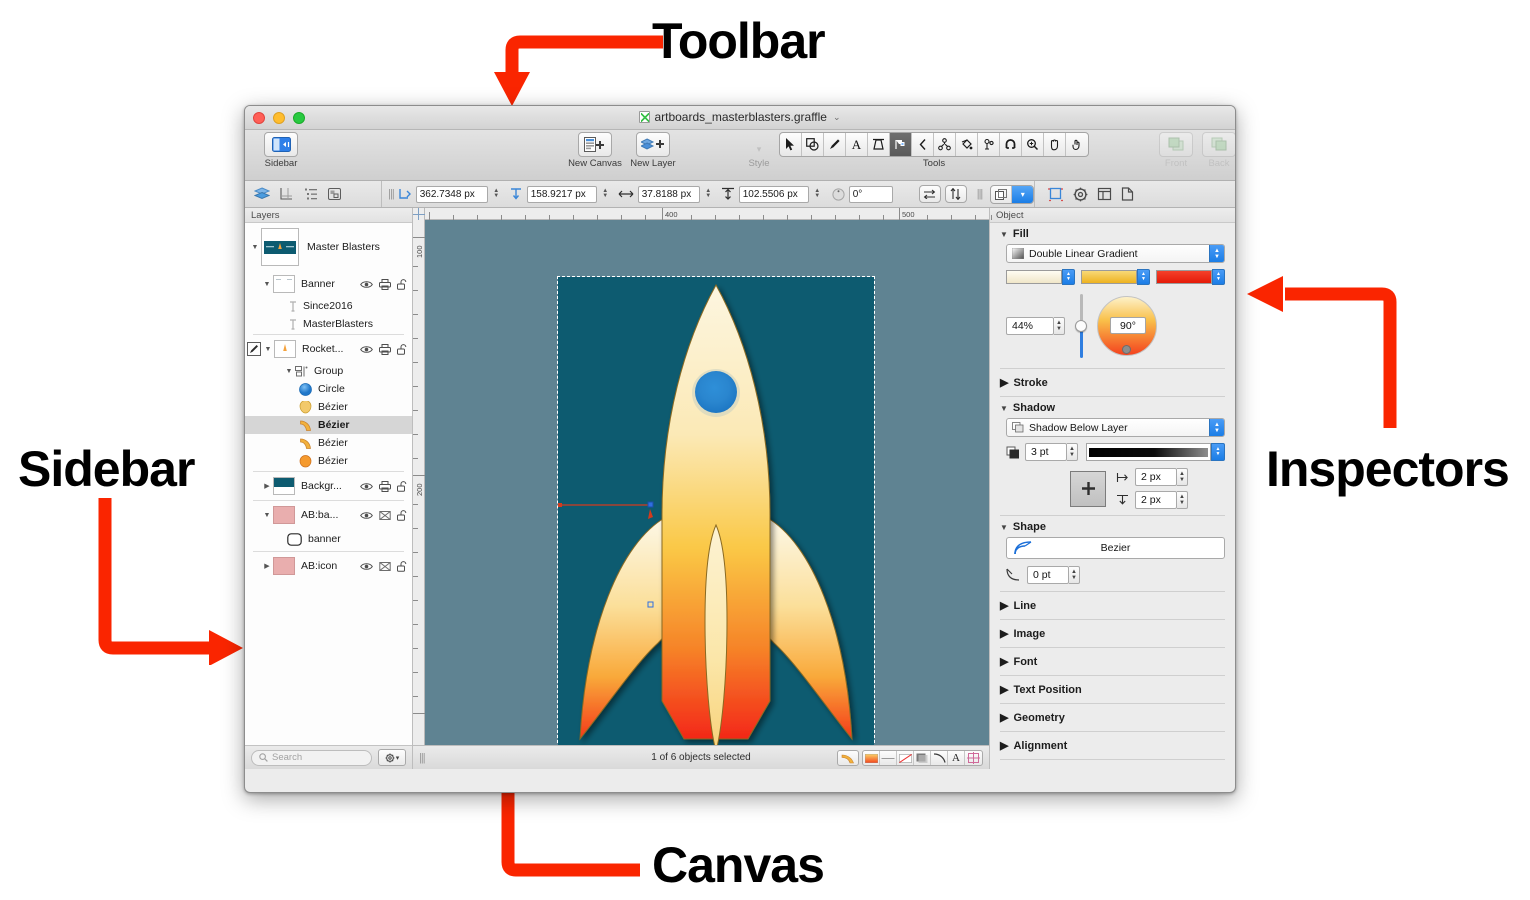  I want to click on gradient-stop-1-stepper: ▲ ▼, so click(1068, 277).